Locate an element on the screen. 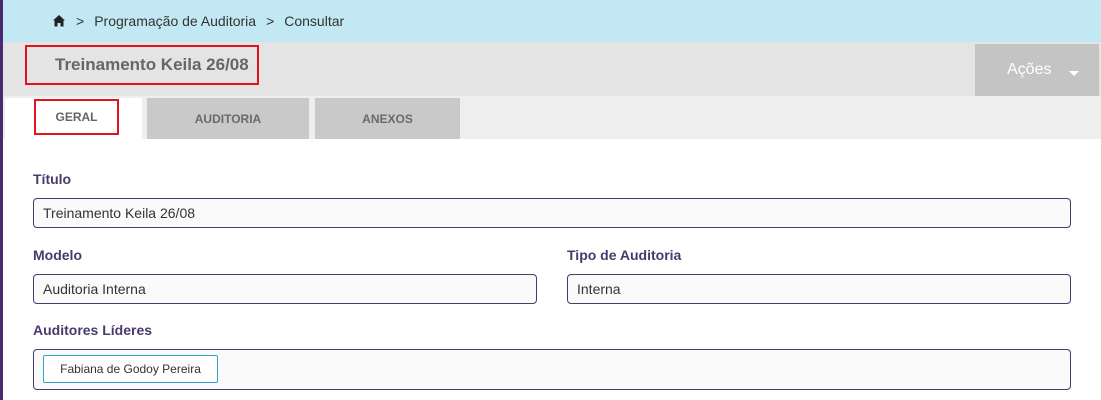  modelo-field: Auditoria Interna is located at coordinates (285, 289).